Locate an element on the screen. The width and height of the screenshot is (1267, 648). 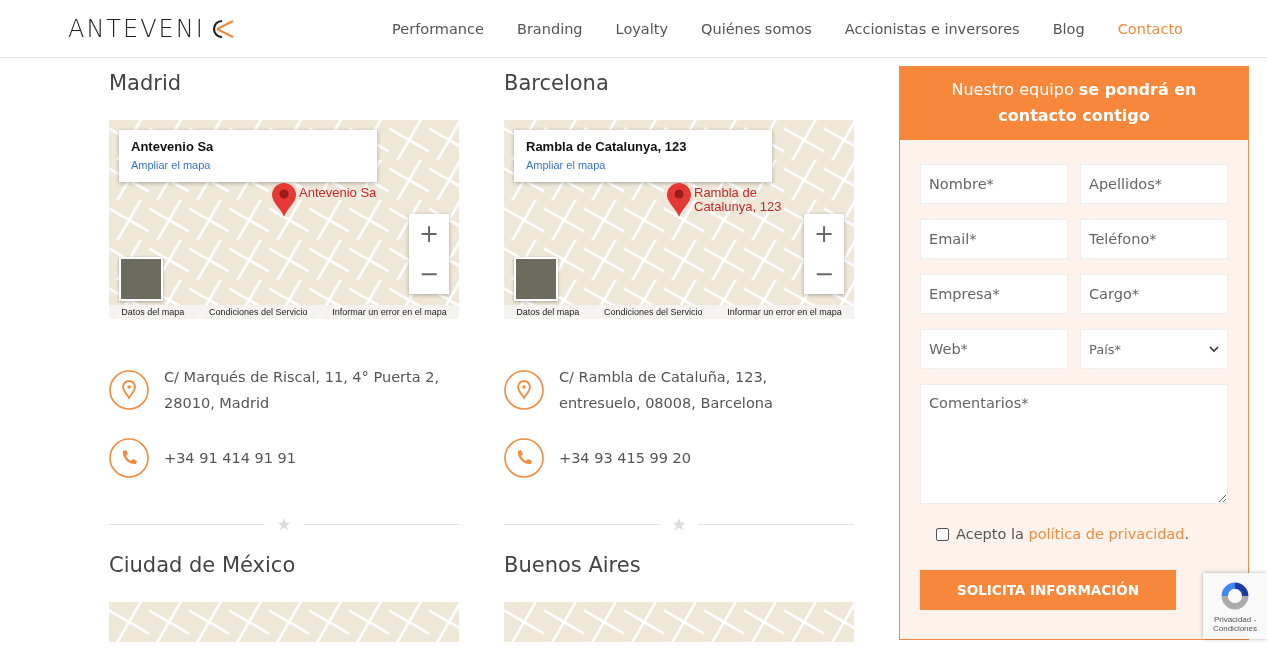
comments-field: Comentarios* is located at coordinates (1074, 444).